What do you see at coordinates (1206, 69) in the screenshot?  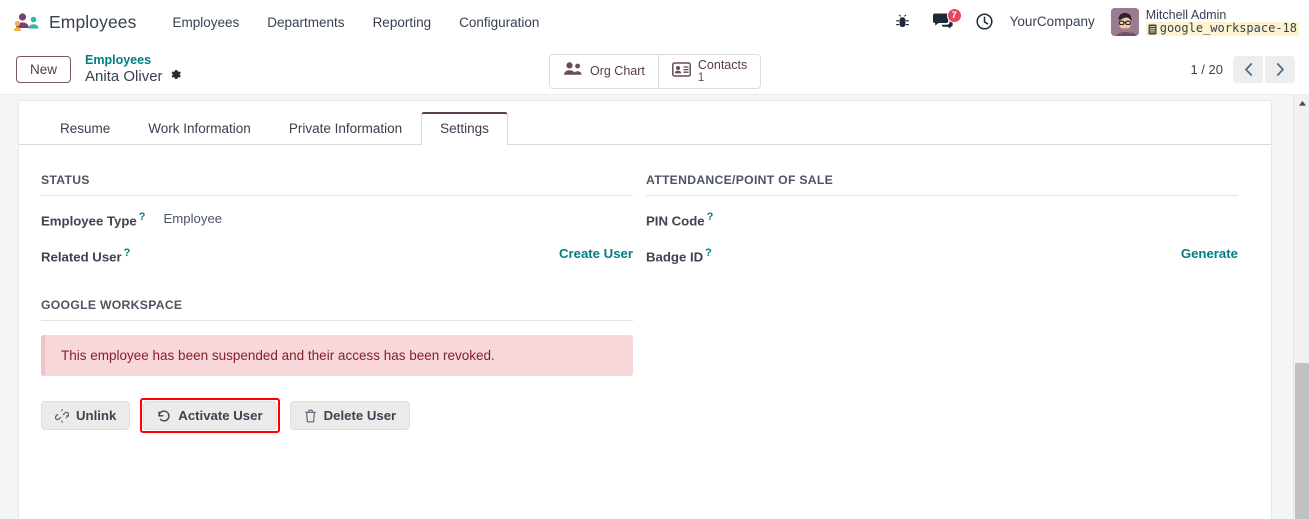 I see `pager-count: 1 / 20` at bounding box center [1206, 69].